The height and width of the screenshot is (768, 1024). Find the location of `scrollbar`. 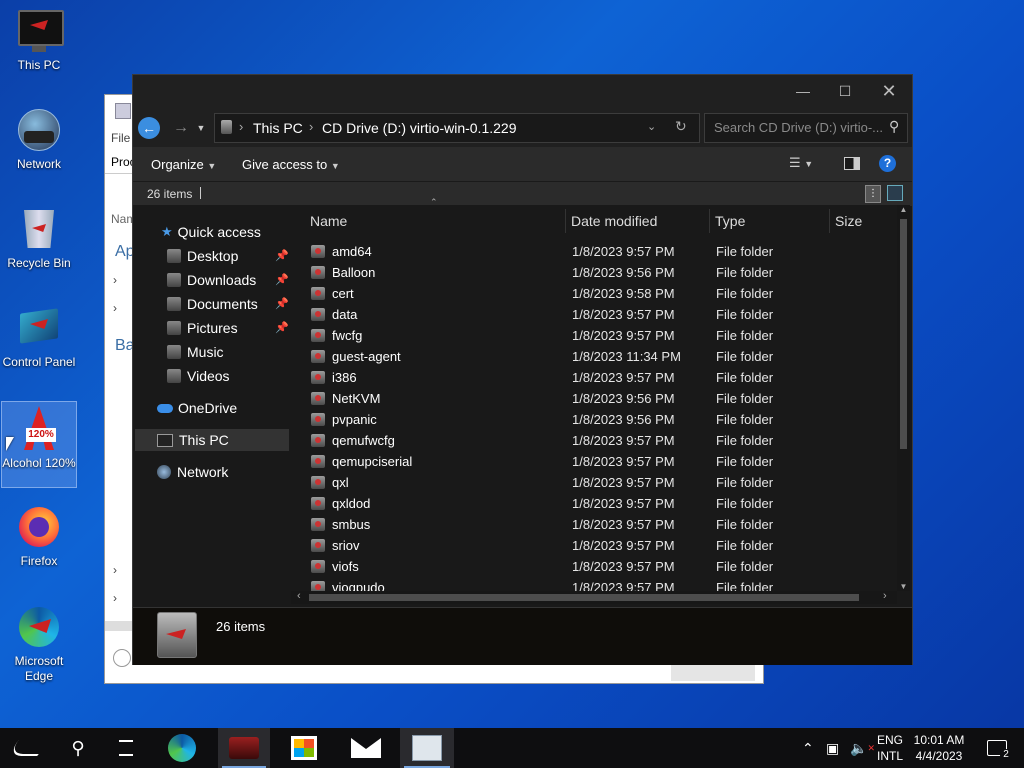

scrollbar is located at coordinates (120, 626).